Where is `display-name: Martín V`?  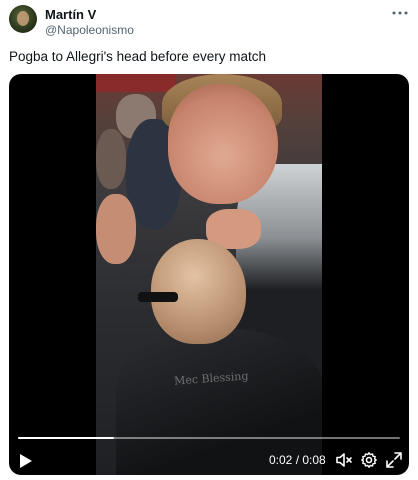 display-name: Martín V is located at coordinates (70, 14).